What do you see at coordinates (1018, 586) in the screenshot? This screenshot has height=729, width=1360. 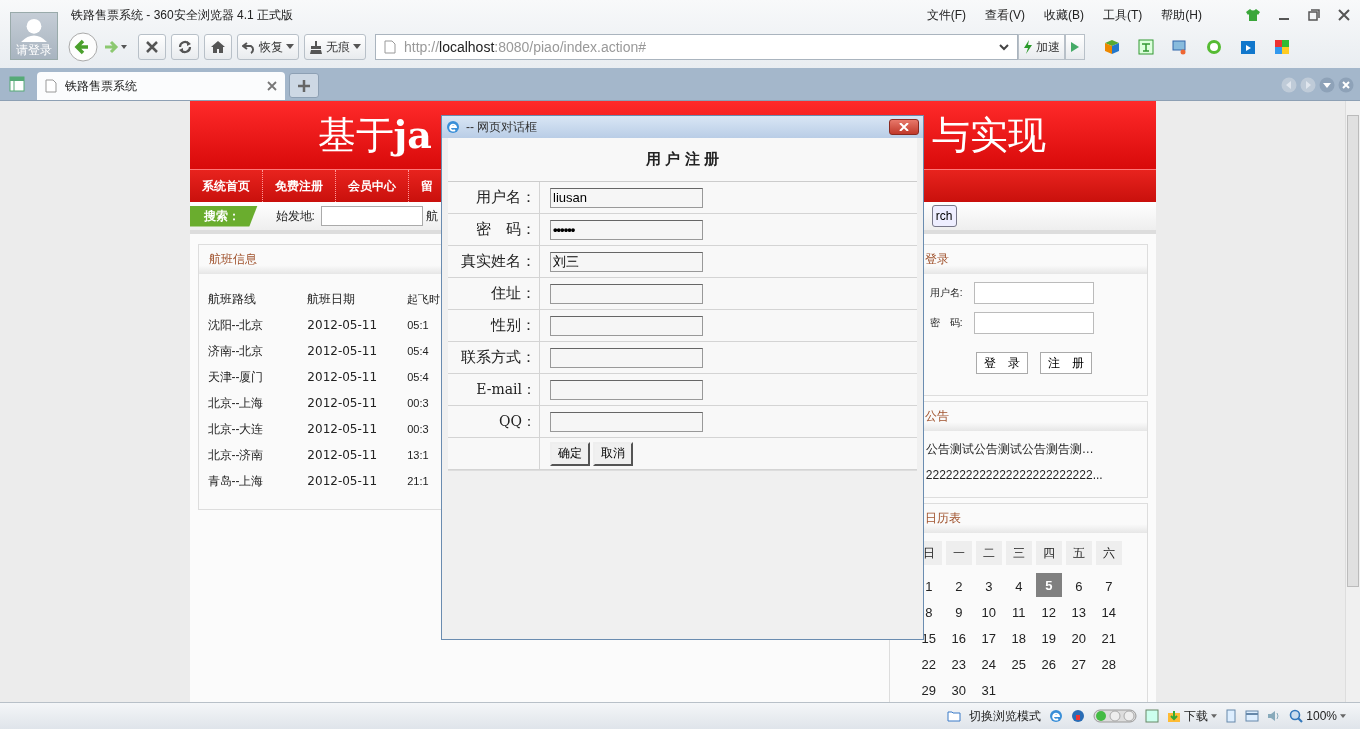 I see `calendar-day: 4` at bounding box center [1018, 586].